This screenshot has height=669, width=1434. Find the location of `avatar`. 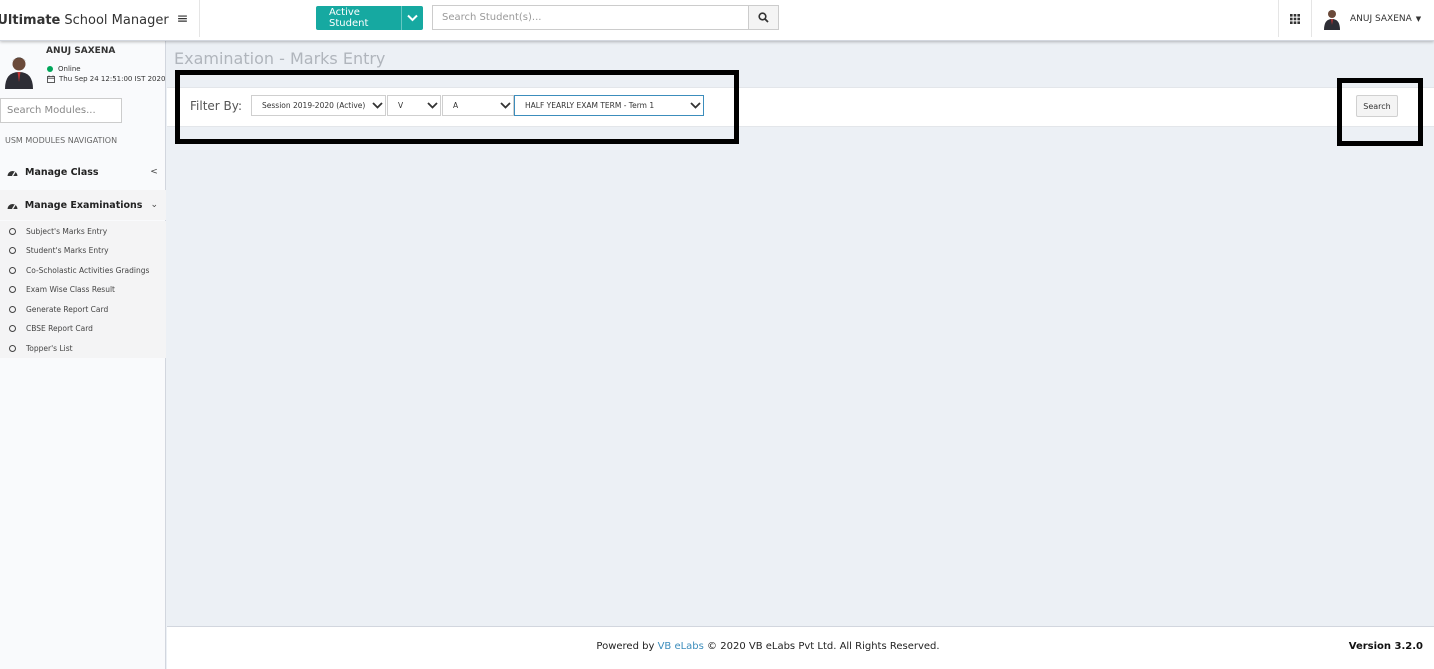

avatar is located at coordinates (19, 72).